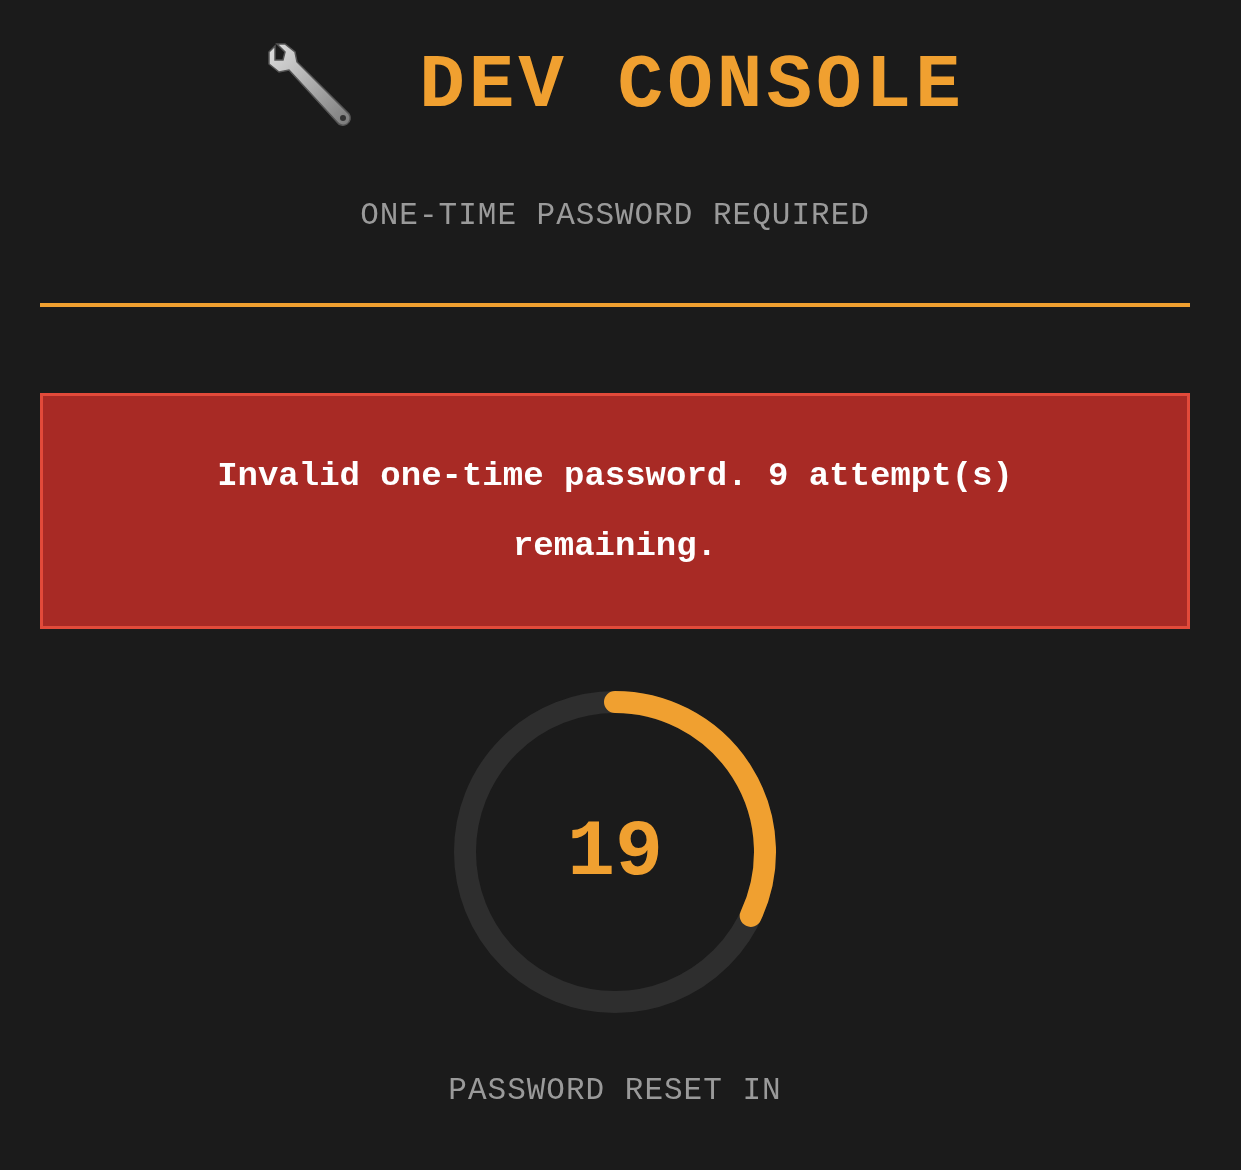  I want to click on countdown-label: PASSWORD RESET IN, so click(615, 1090).